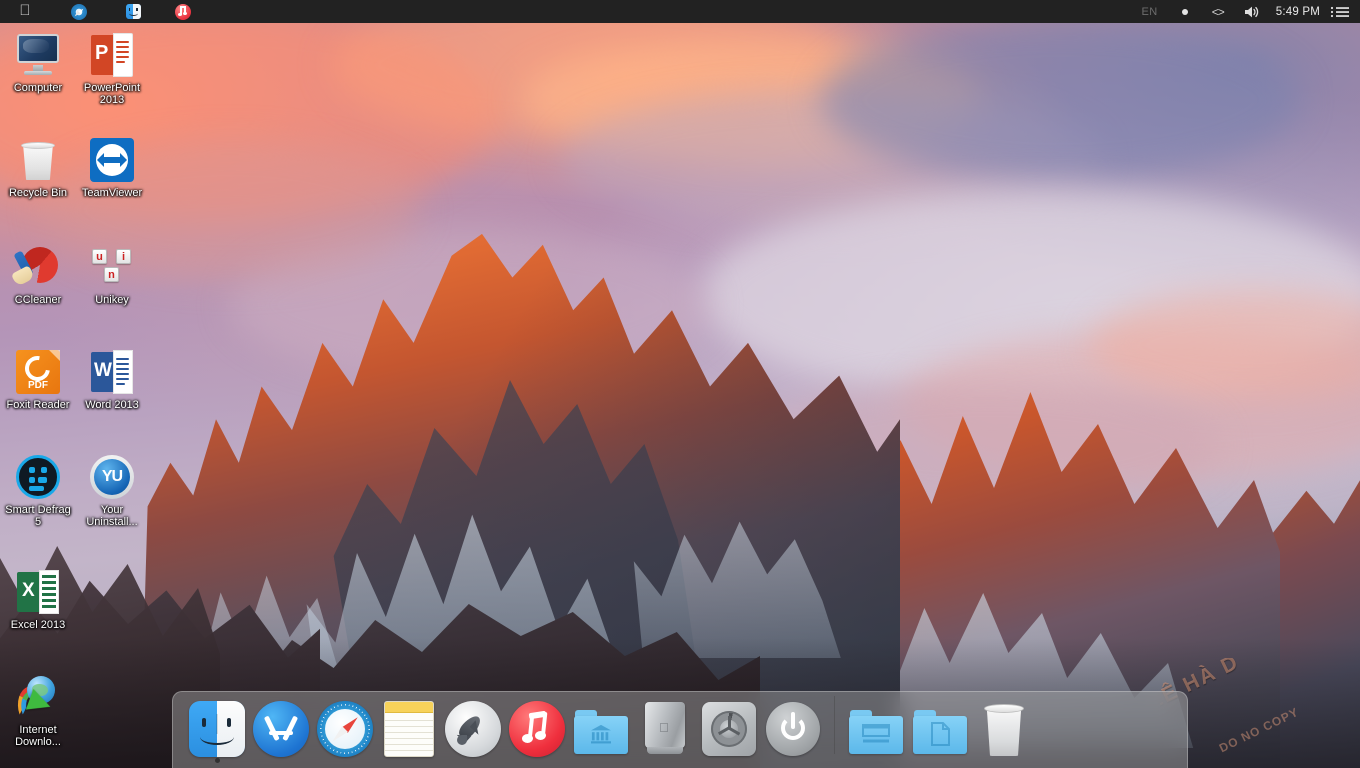 This screenshot has height=768, width=1360. I want to click on itunes-menubar-icon, so click(183, 11).